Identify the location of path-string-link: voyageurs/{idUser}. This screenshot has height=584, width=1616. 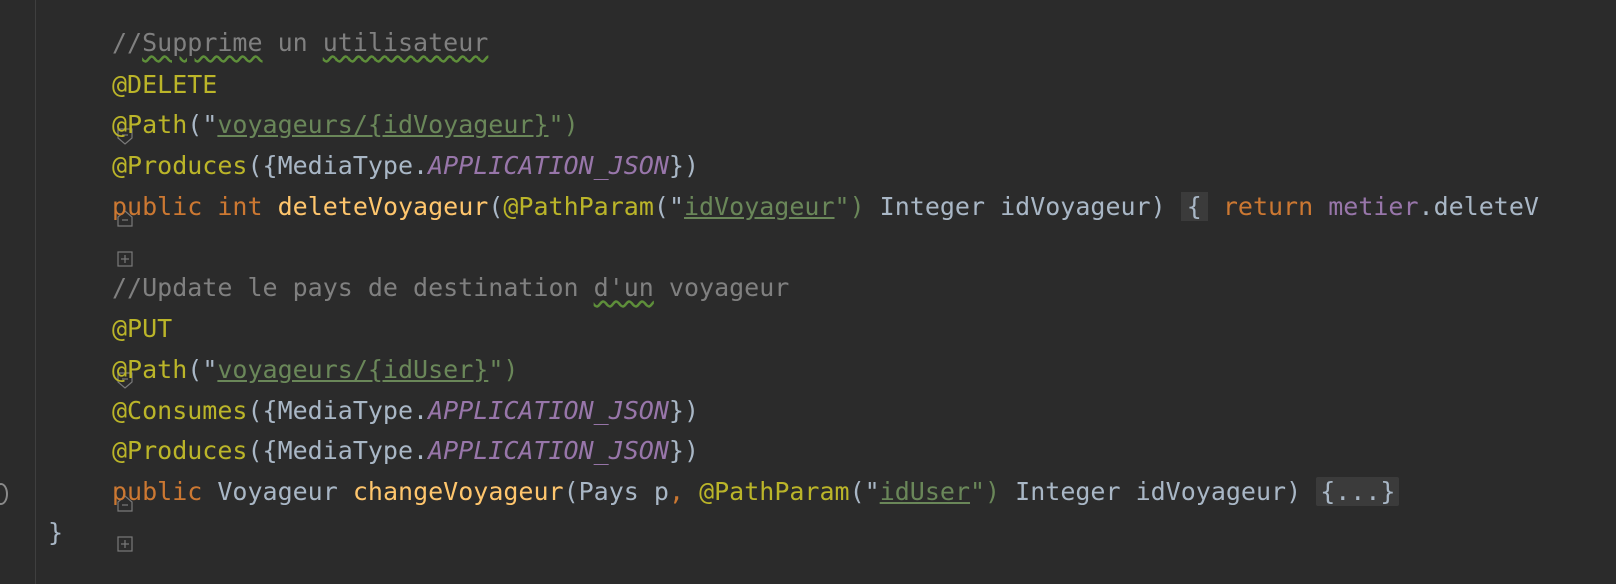
(352, 369).